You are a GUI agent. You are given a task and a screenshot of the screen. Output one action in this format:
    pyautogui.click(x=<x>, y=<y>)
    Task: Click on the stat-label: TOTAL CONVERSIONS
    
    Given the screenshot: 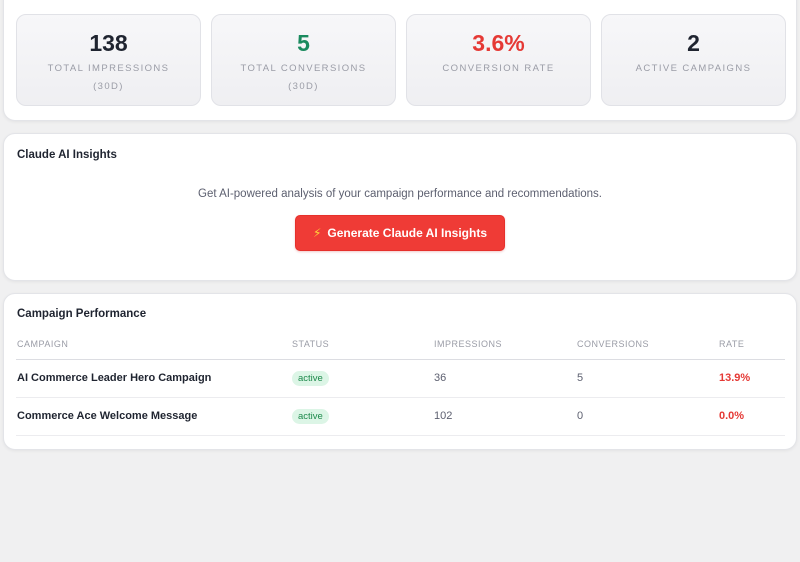 What is the action you would take?
    pyautogui.click(x=303, y=68)
    